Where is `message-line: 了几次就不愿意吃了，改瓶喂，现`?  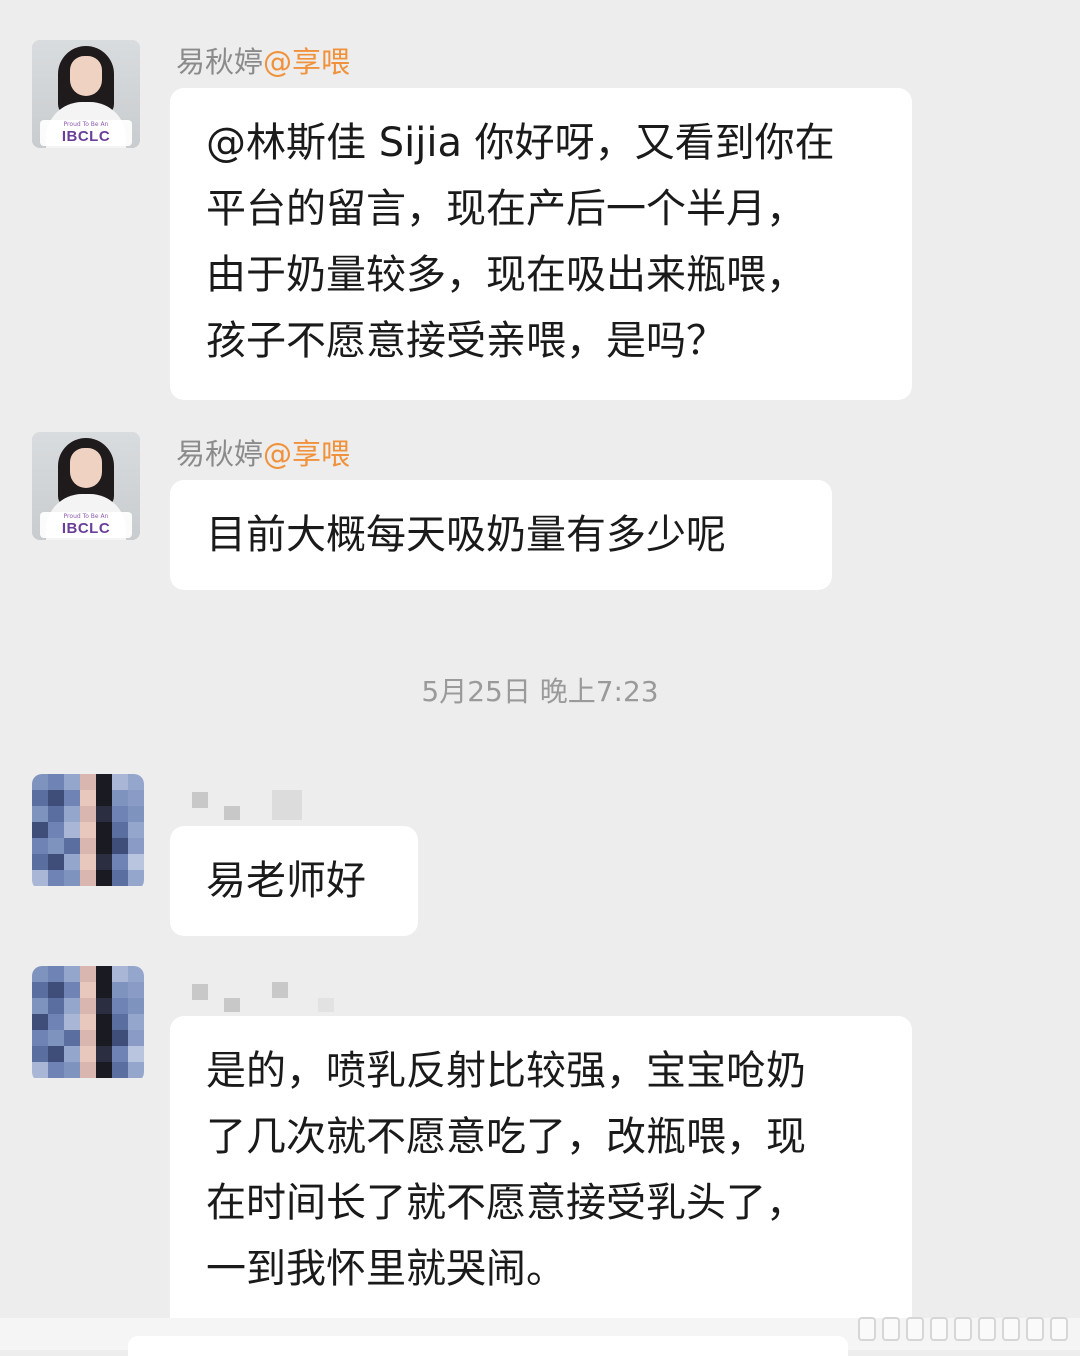 message-line: 了几次就不愿意吃了，改瓶喂，现 is located at coordinates (506, 1137).